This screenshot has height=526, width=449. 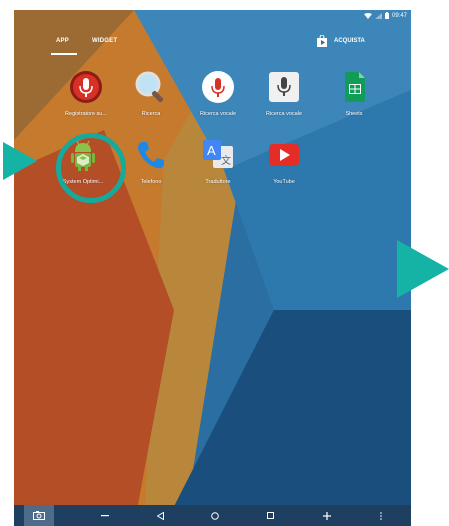 What do you see at coordinates (211, 150) in the screenshot?
I see `svg-text: A` at bounding box center [211, 150].